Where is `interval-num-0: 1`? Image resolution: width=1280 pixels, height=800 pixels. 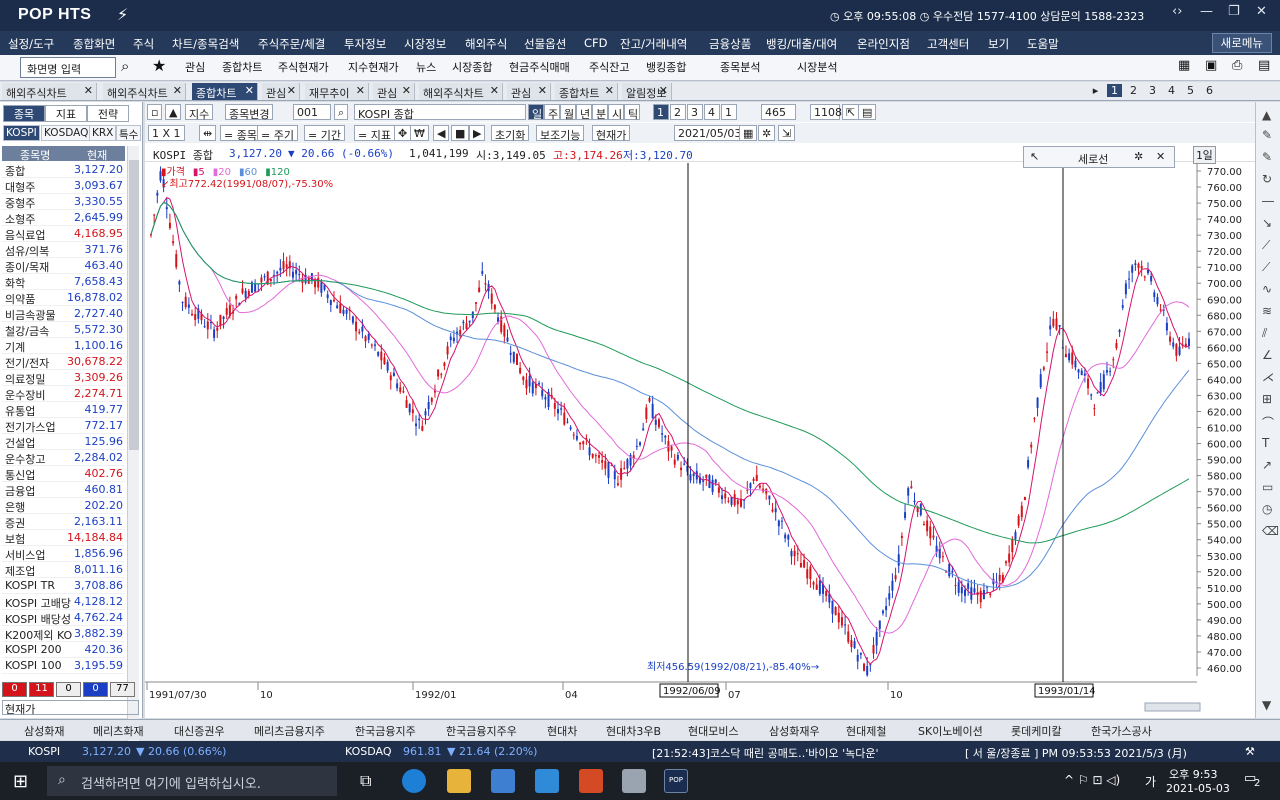 interval-num-0: 1 is located at coordinates (661, 112).